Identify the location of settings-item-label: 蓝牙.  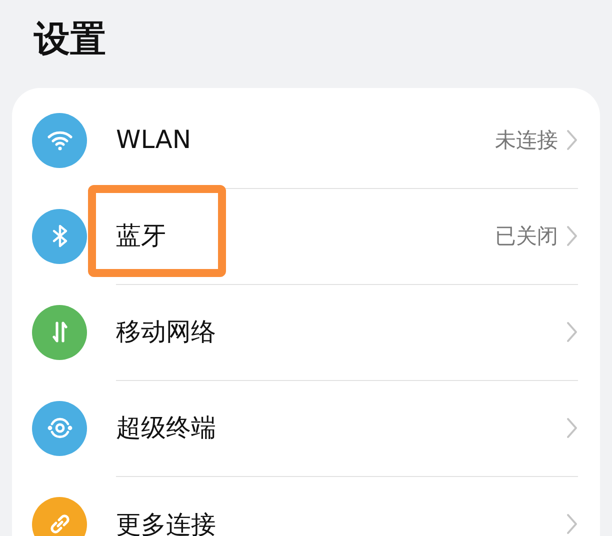
(305, 235).